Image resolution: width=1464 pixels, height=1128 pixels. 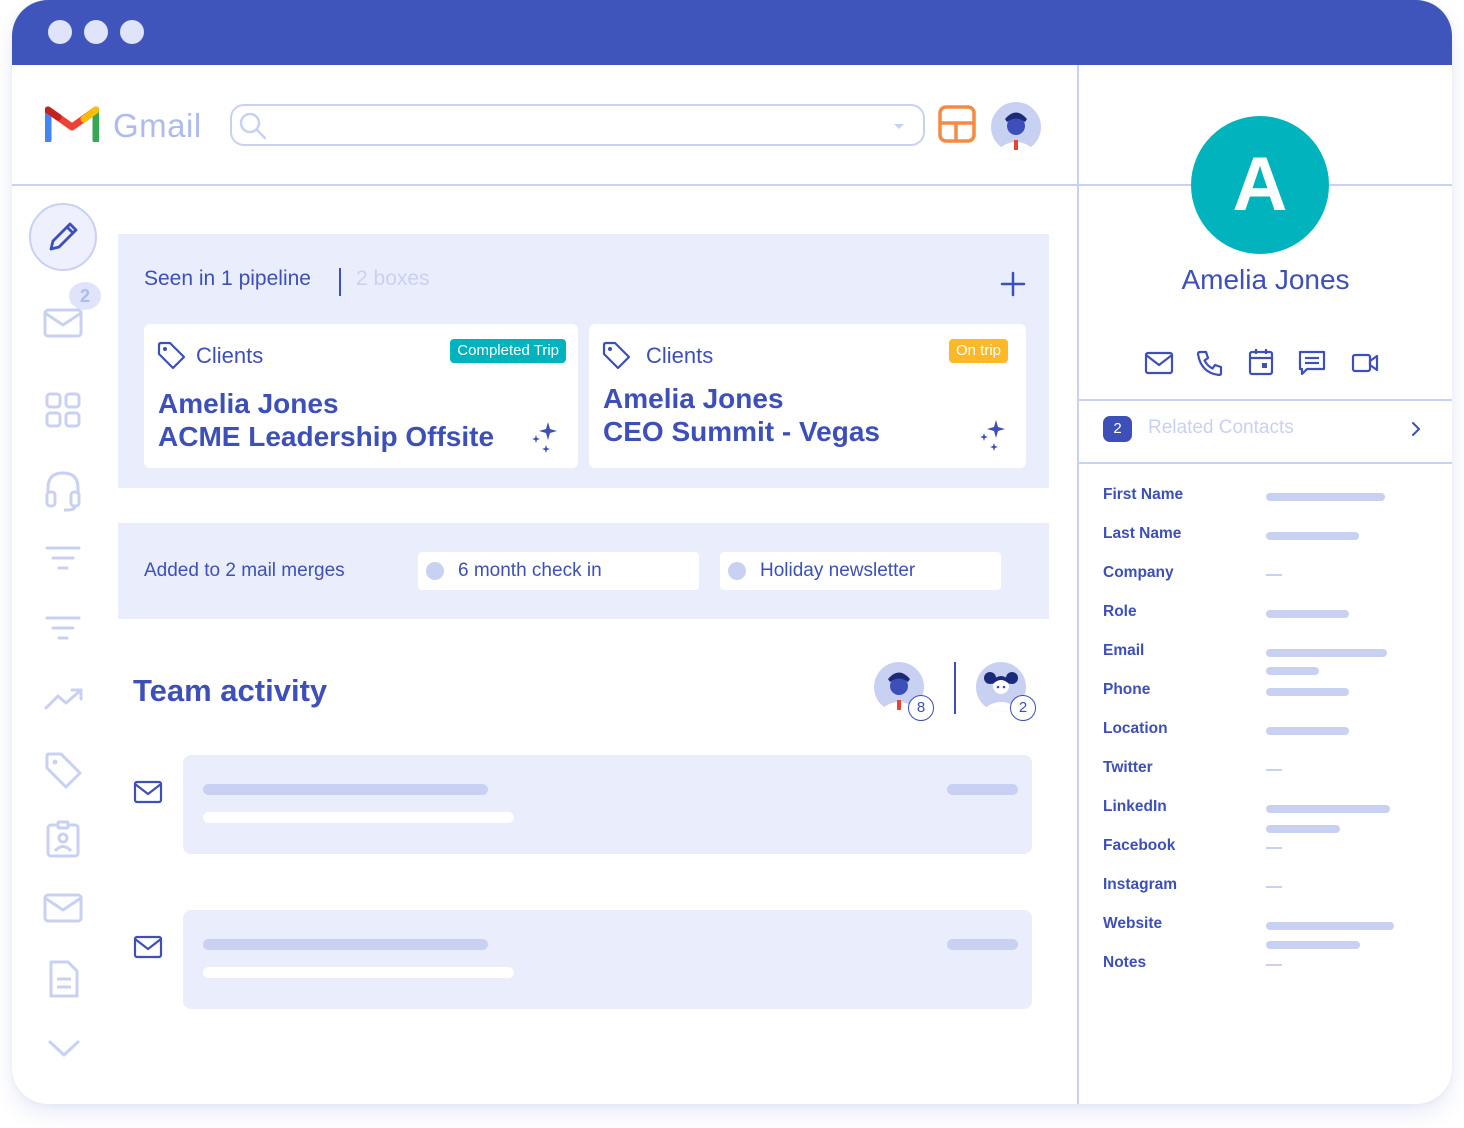 I want to click on layout-toggle-icon, so click(x=957, y=124).